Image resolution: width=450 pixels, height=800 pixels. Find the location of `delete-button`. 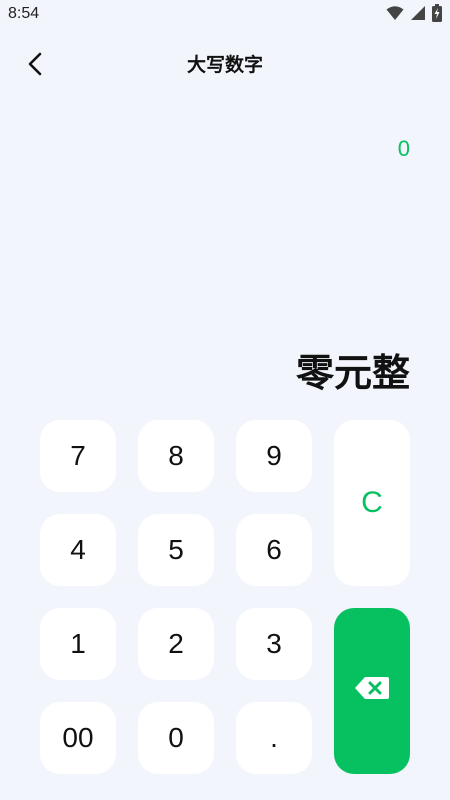

delete-button is located at coordinates (372, 691).